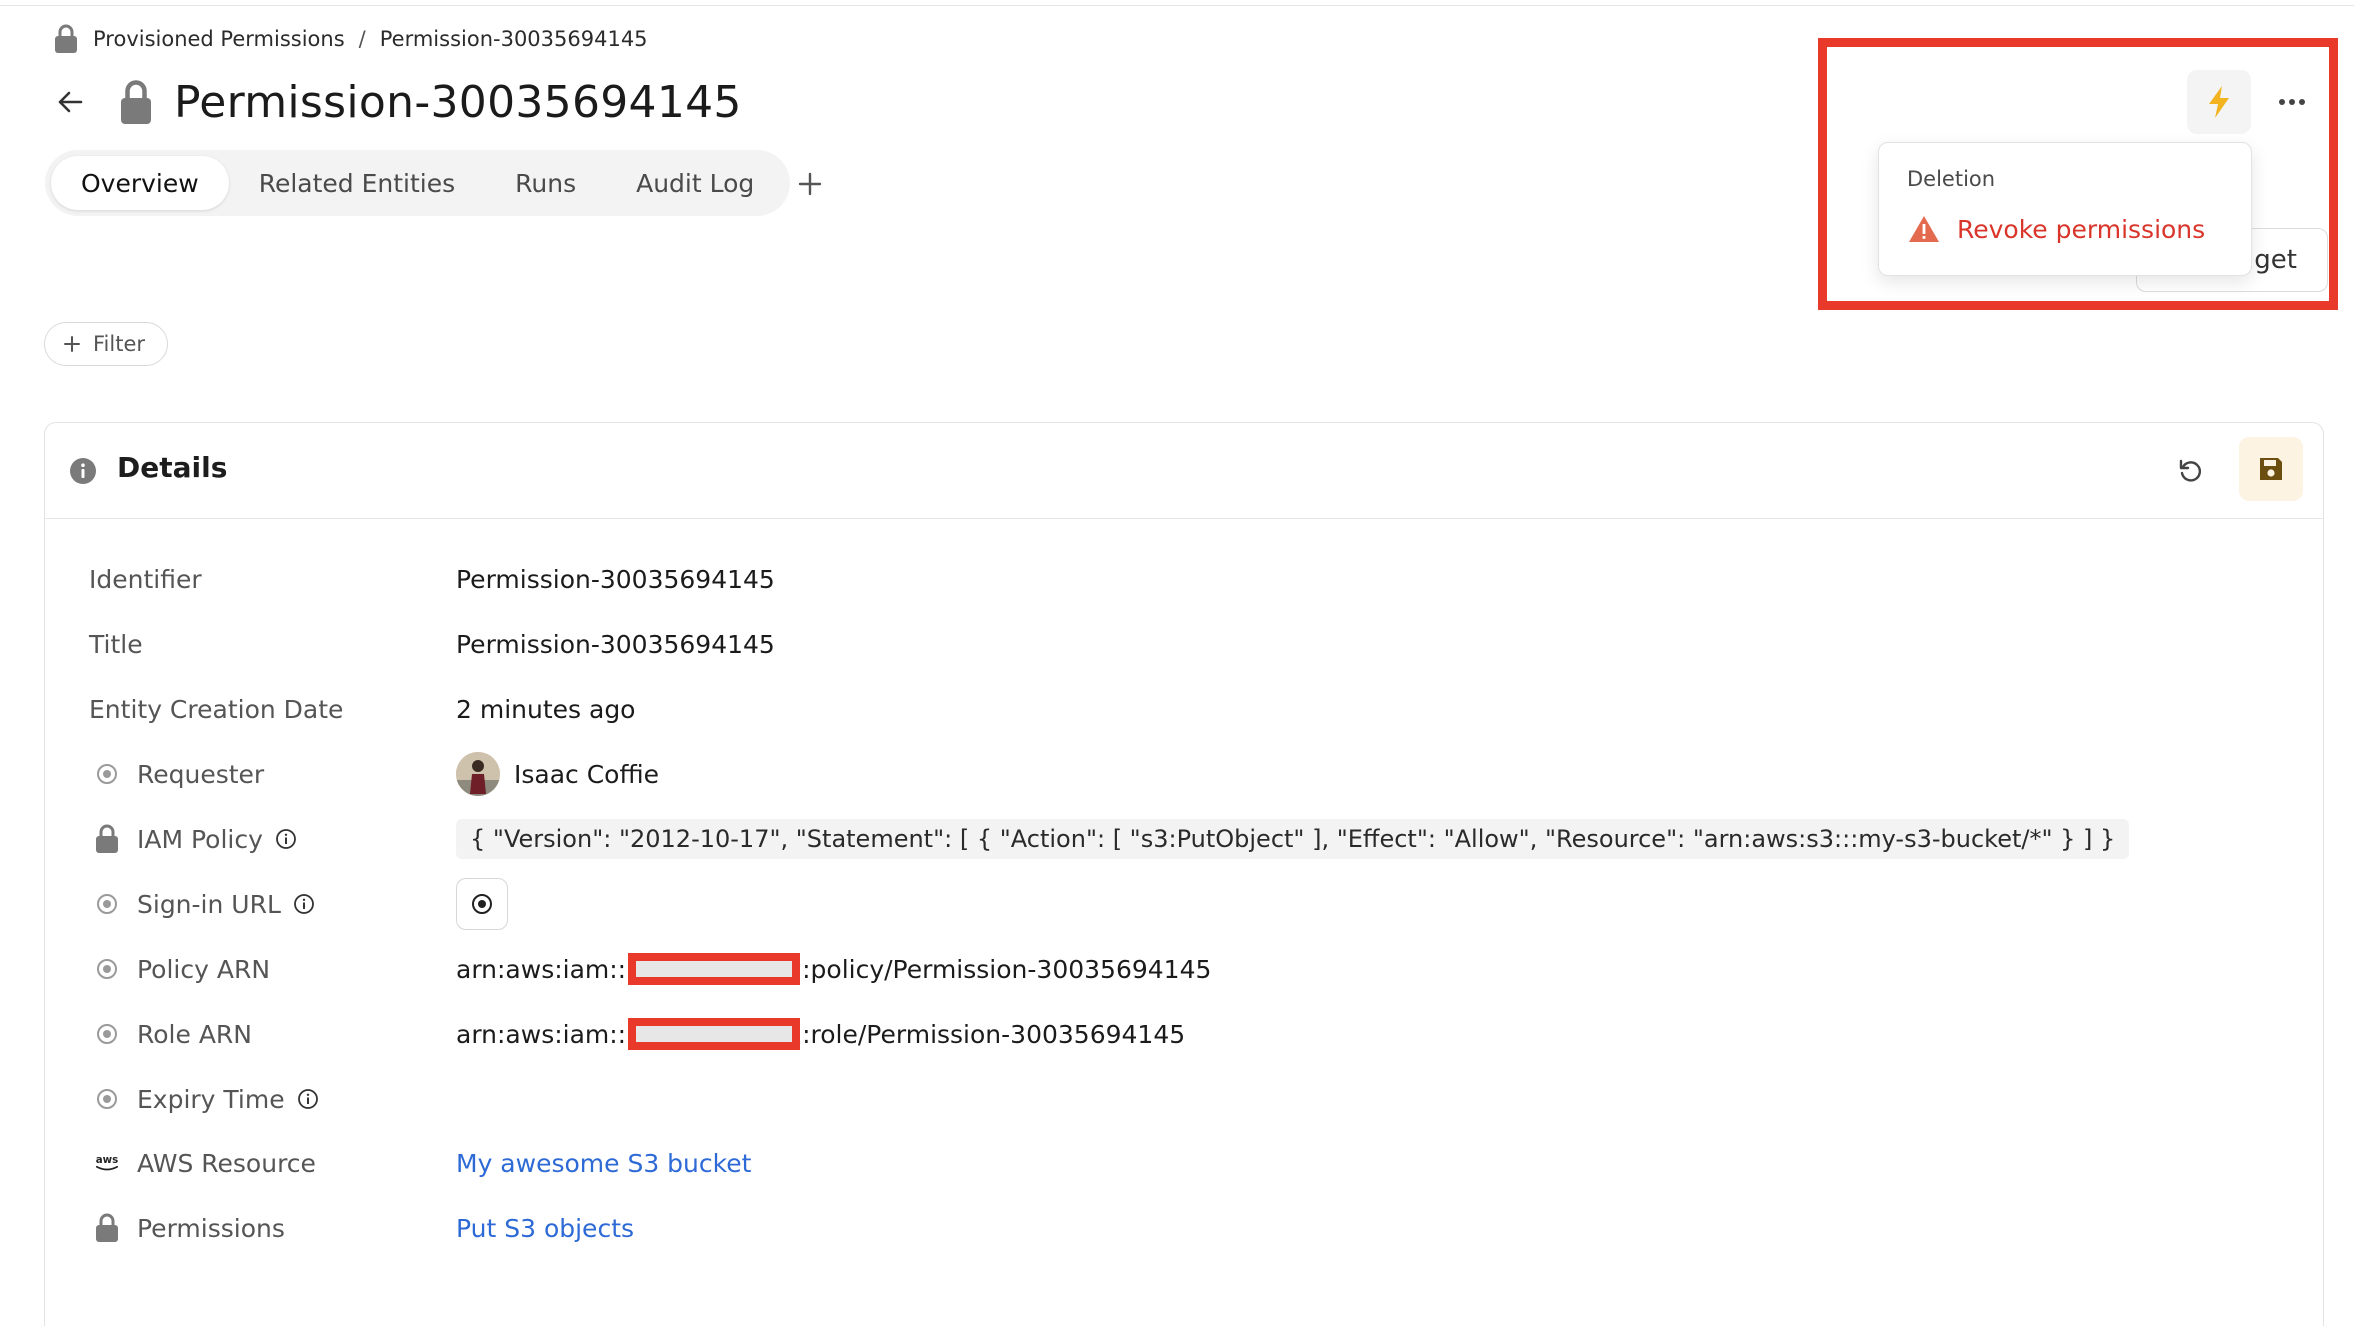 Image resolution: width=2354 pixels, height=1326 pixels. I want to click on signin-url-button, so click(482, 904).